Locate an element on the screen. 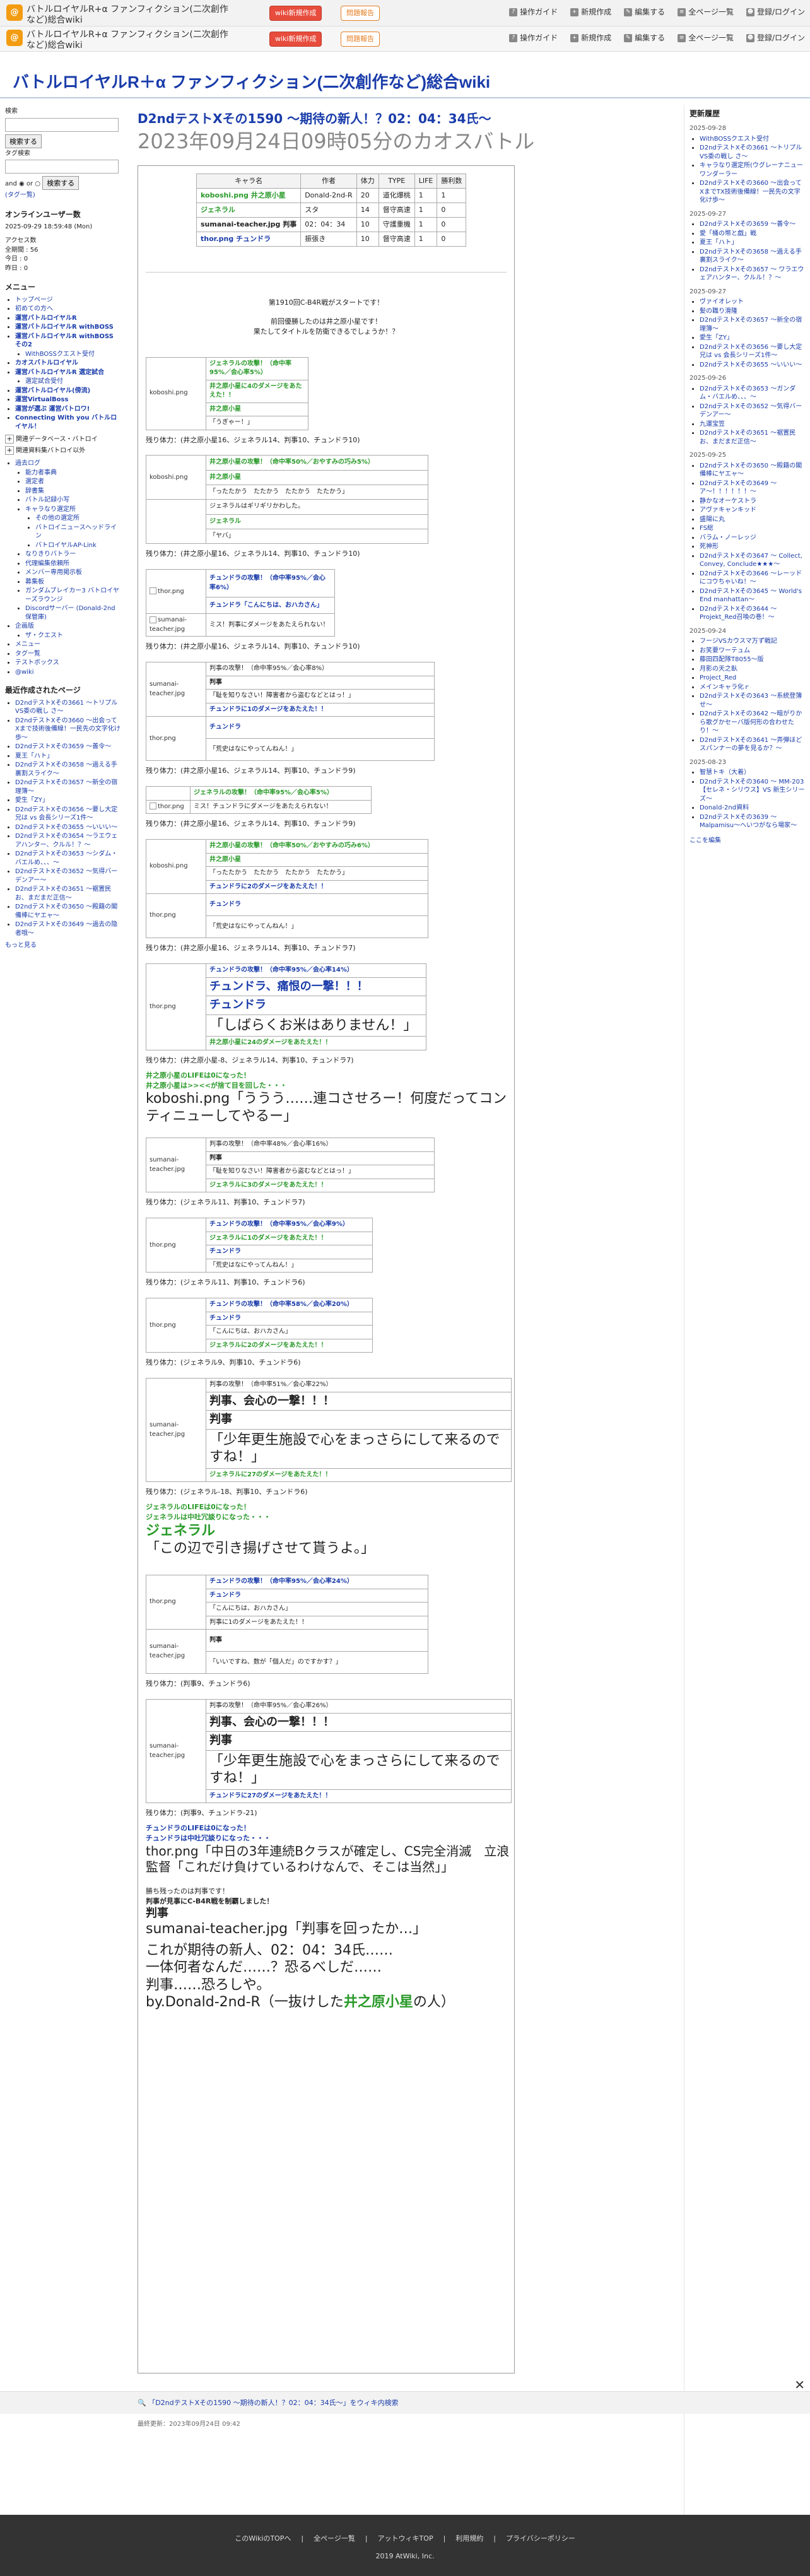 The image size is (810, 2576). history-item-link: D2ndテストXその3659 〜善令〜 is located at coordinates (747, 224).